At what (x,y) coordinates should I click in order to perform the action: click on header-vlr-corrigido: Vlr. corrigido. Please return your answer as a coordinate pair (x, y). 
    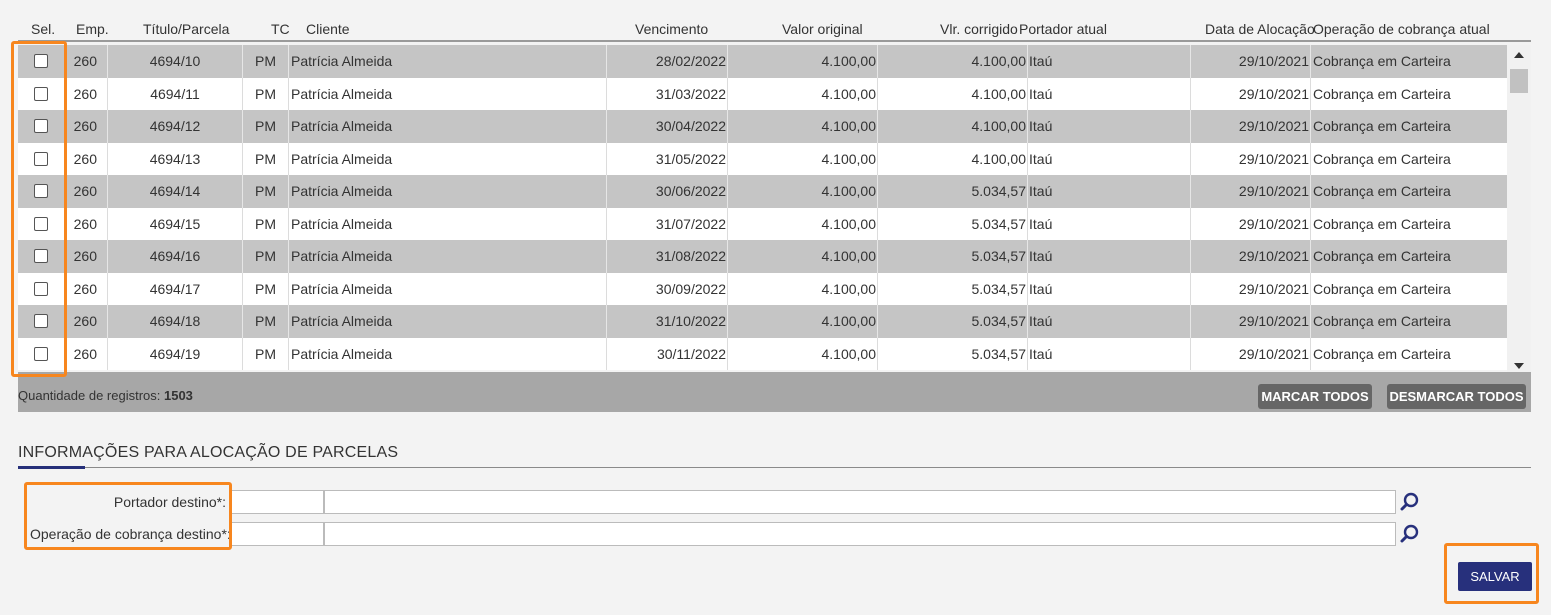
    Looking at the image, I should click on (979, 29).